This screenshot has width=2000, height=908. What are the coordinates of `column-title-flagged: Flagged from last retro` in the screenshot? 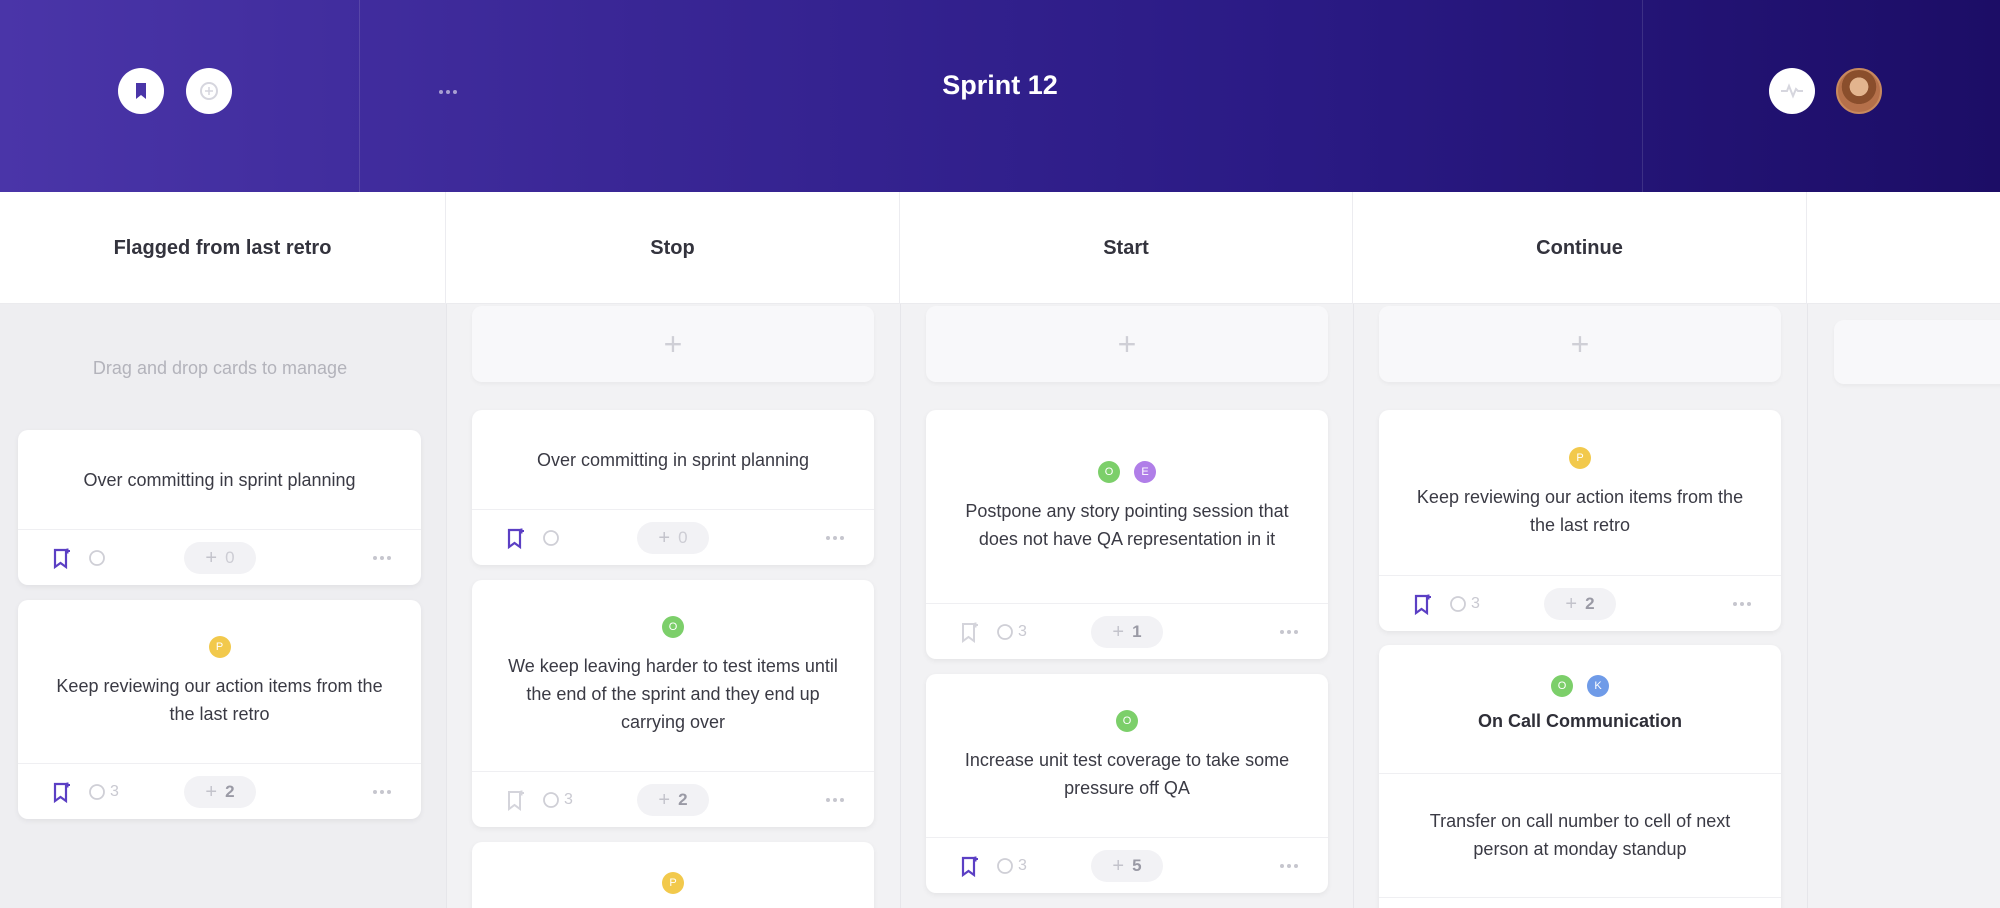 It's located at (223, 248).